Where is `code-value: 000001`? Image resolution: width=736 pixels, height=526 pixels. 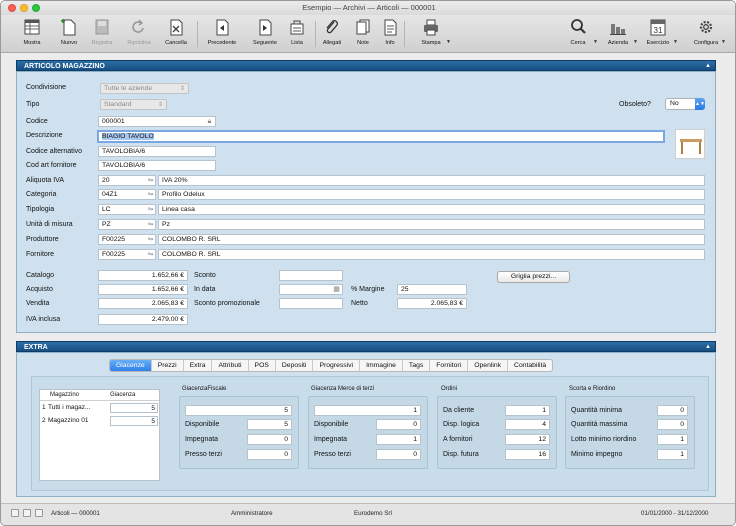 code-value: 000001 is located at coordinates (113, 121).